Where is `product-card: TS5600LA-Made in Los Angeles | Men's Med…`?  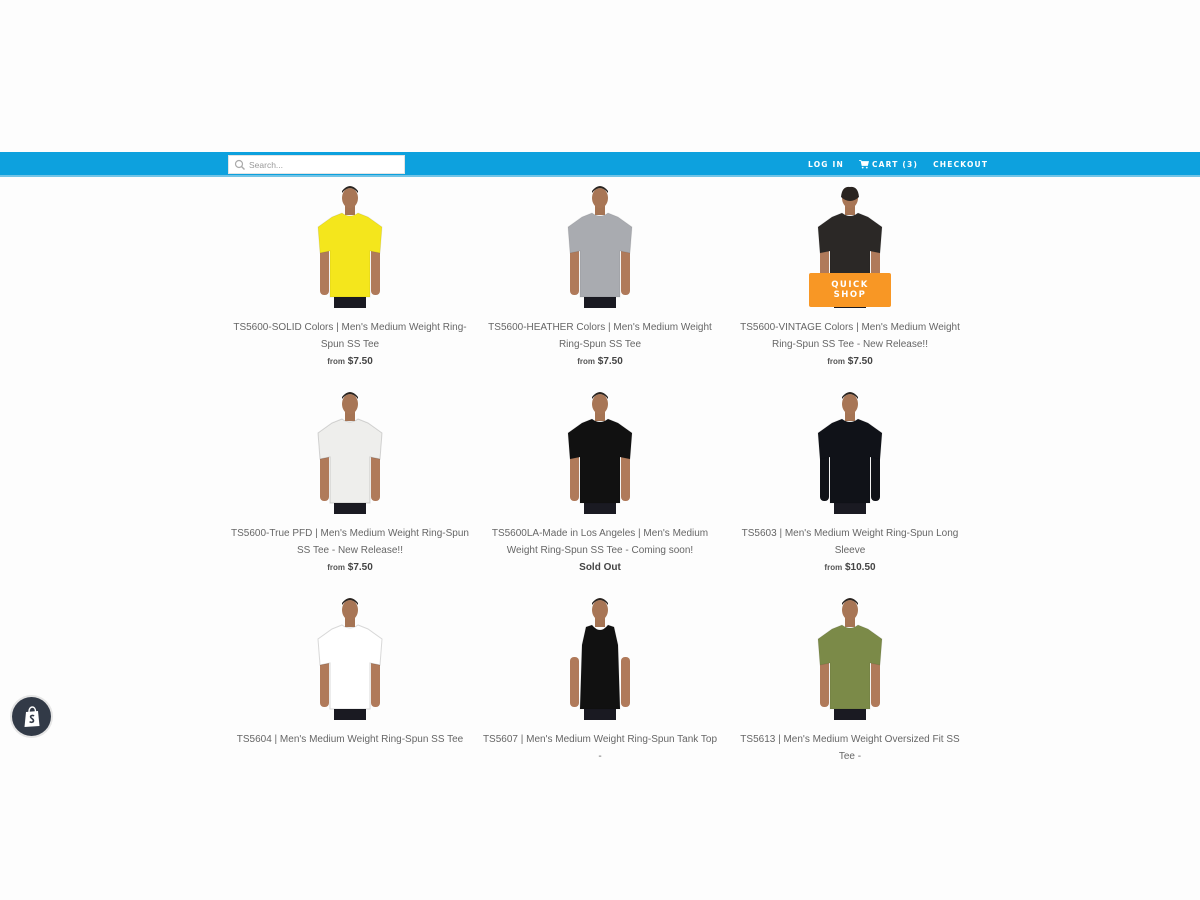
product-card: TS5600LA-Made in Los Angeles | Men's Med… is located at coordinates (600, 487).